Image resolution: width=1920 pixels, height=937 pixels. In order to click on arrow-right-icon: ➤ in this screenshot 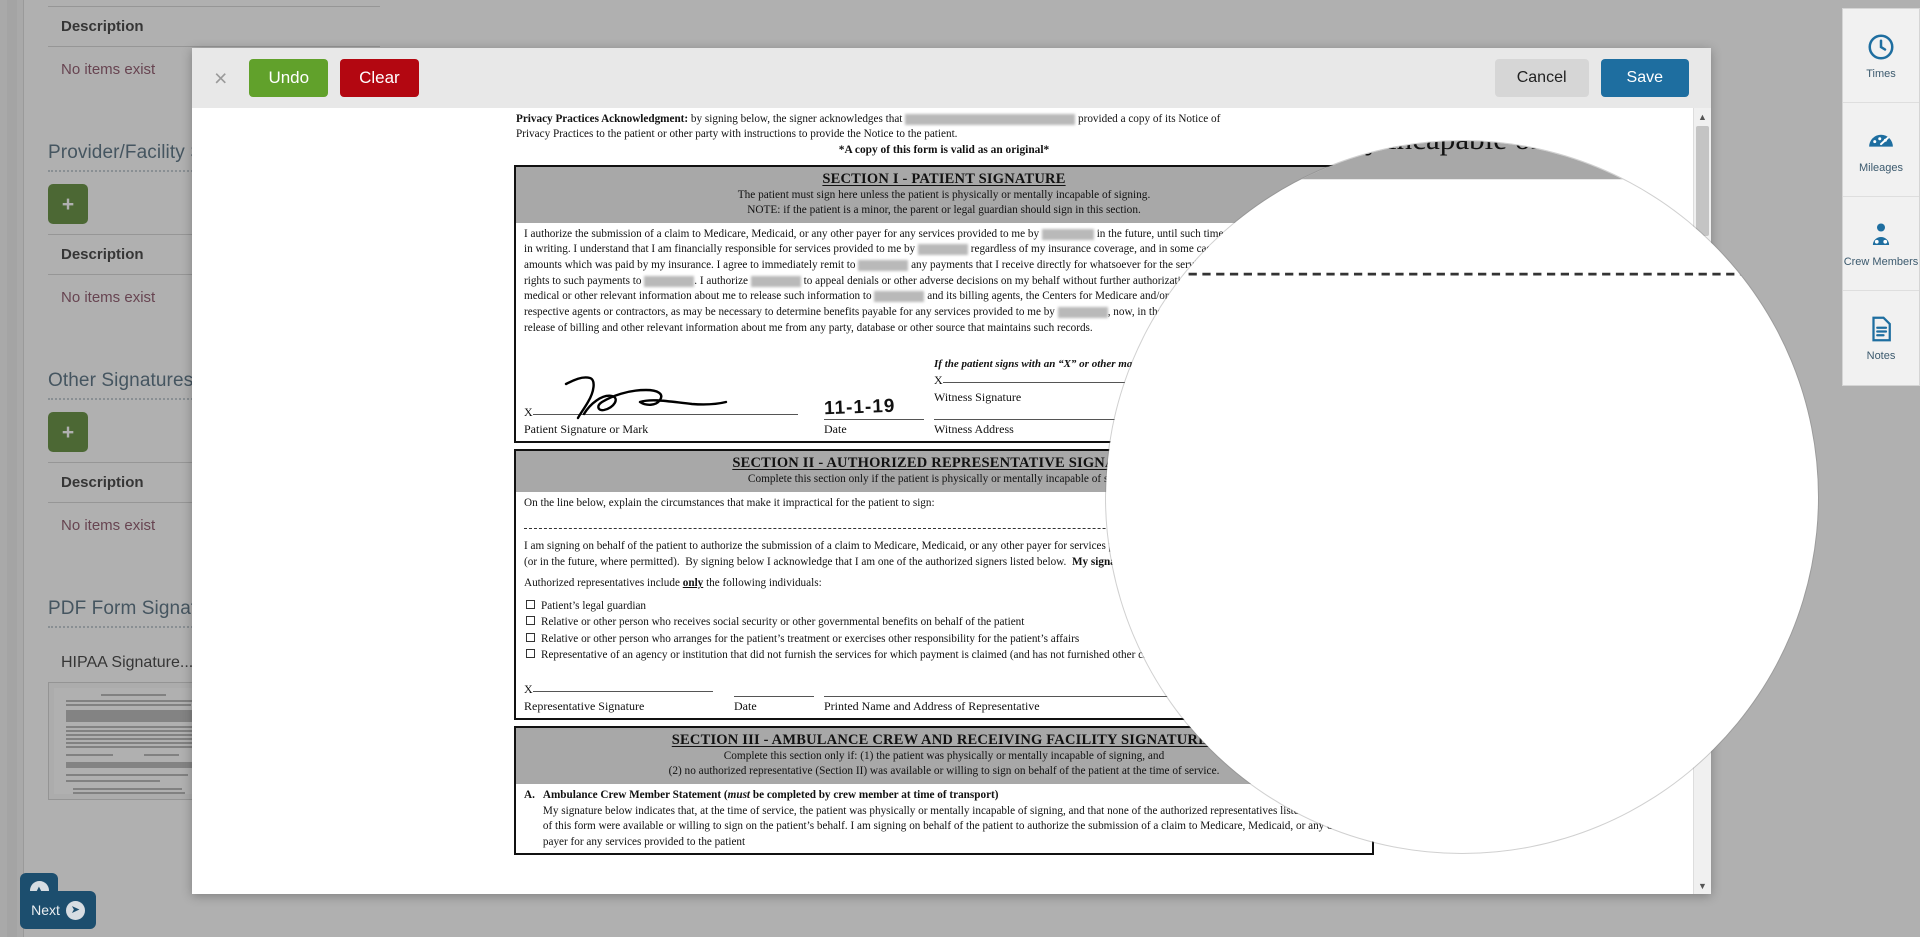, I will do `click(75, 910)`.